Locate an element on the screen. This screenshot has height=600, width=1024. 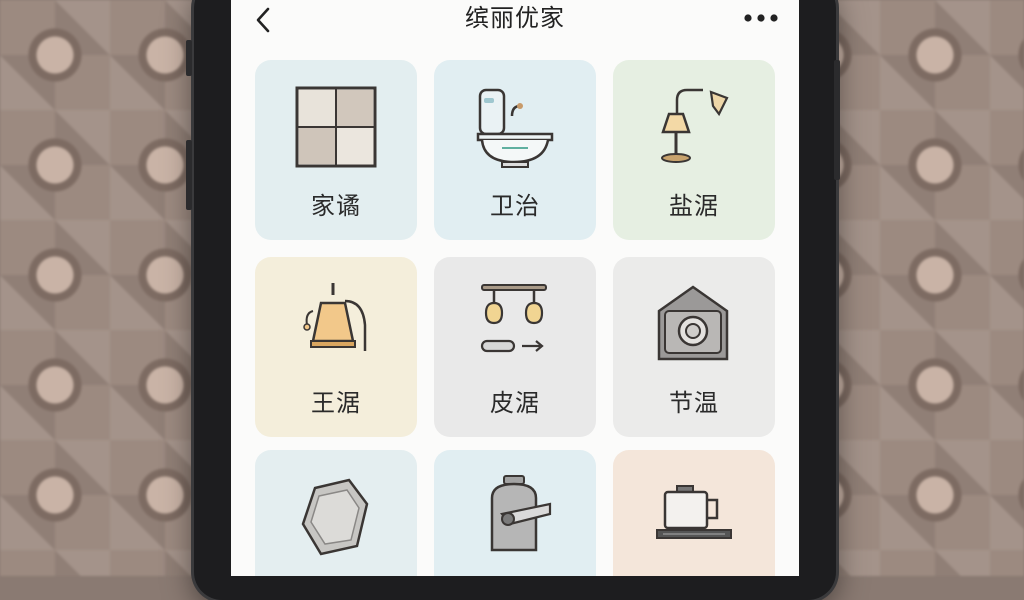
faucet-icon is located at coordinates (515, 517).